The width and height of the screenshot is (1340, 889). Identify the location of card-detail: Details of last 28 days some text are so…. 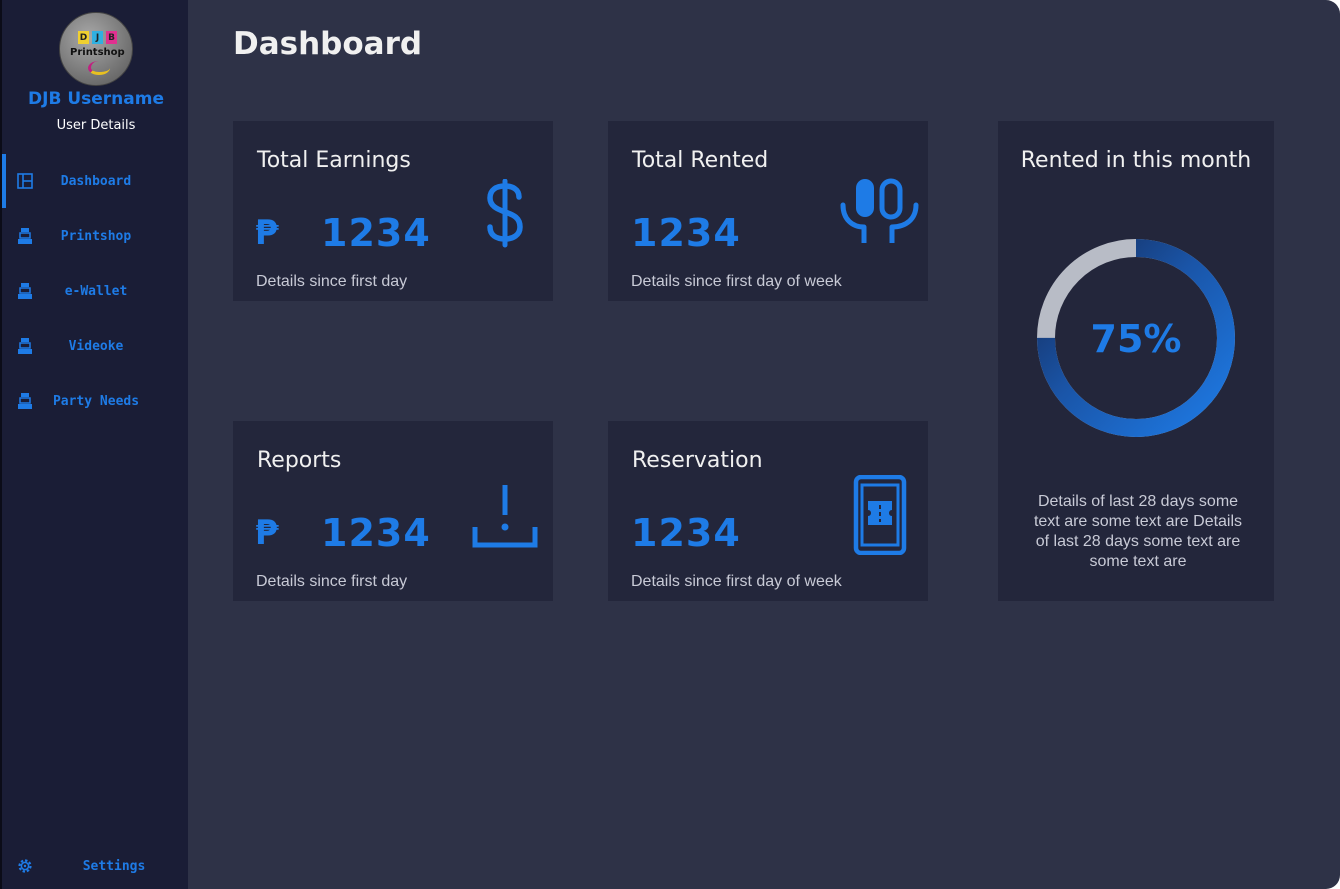
(1138, 531).